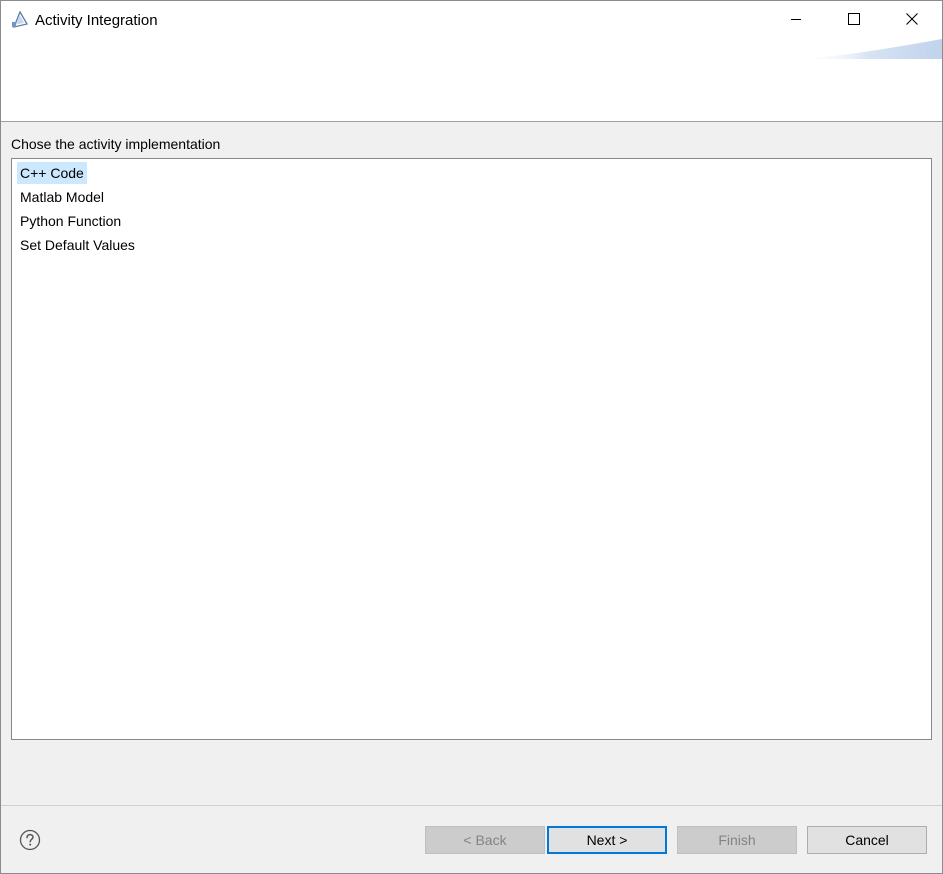 The image size is (943, 874). Describe the element at coordinates (116, 144) in the screenshot. I see `page-prompt: Chose the activity implementation` at that location.